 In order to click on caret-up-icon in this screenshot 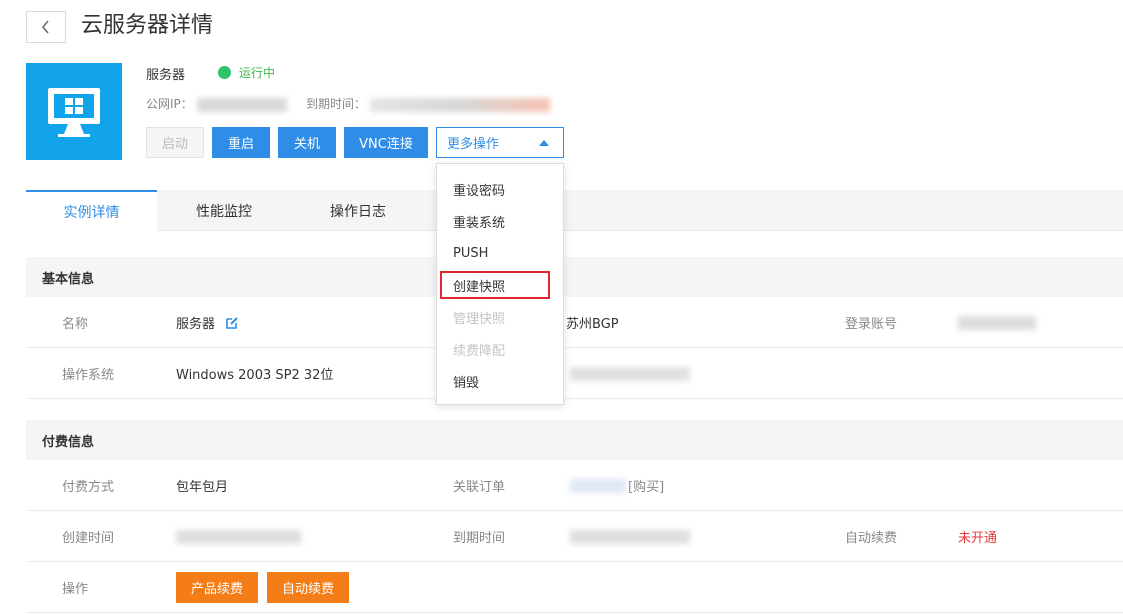, I will do `click(544, 142)`.